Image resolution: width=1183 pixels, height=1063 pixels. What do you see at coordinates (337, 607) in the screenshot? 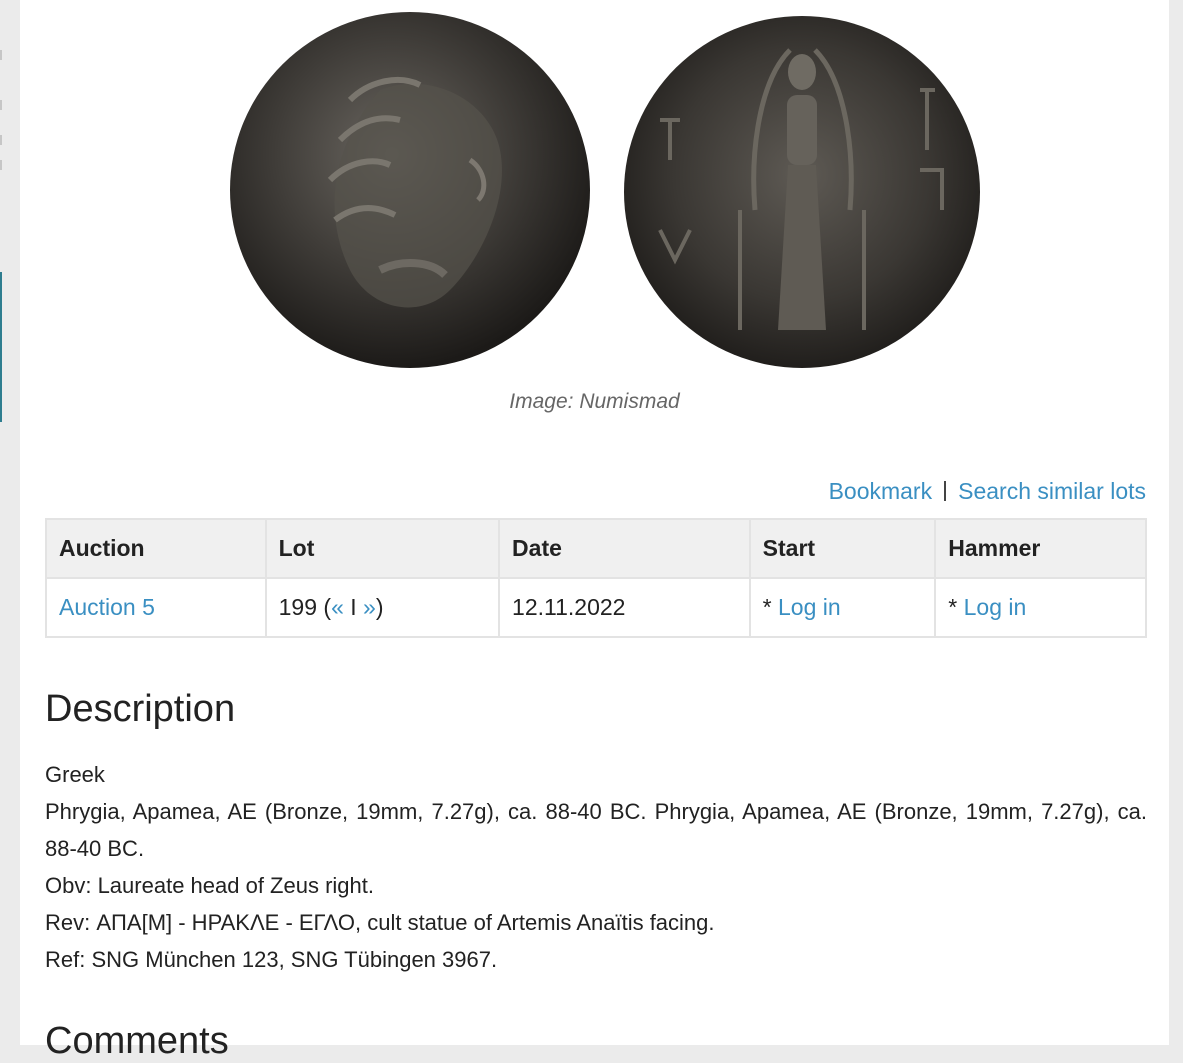
I see `previous-lot-link: «` at bounding box center [337, 607].